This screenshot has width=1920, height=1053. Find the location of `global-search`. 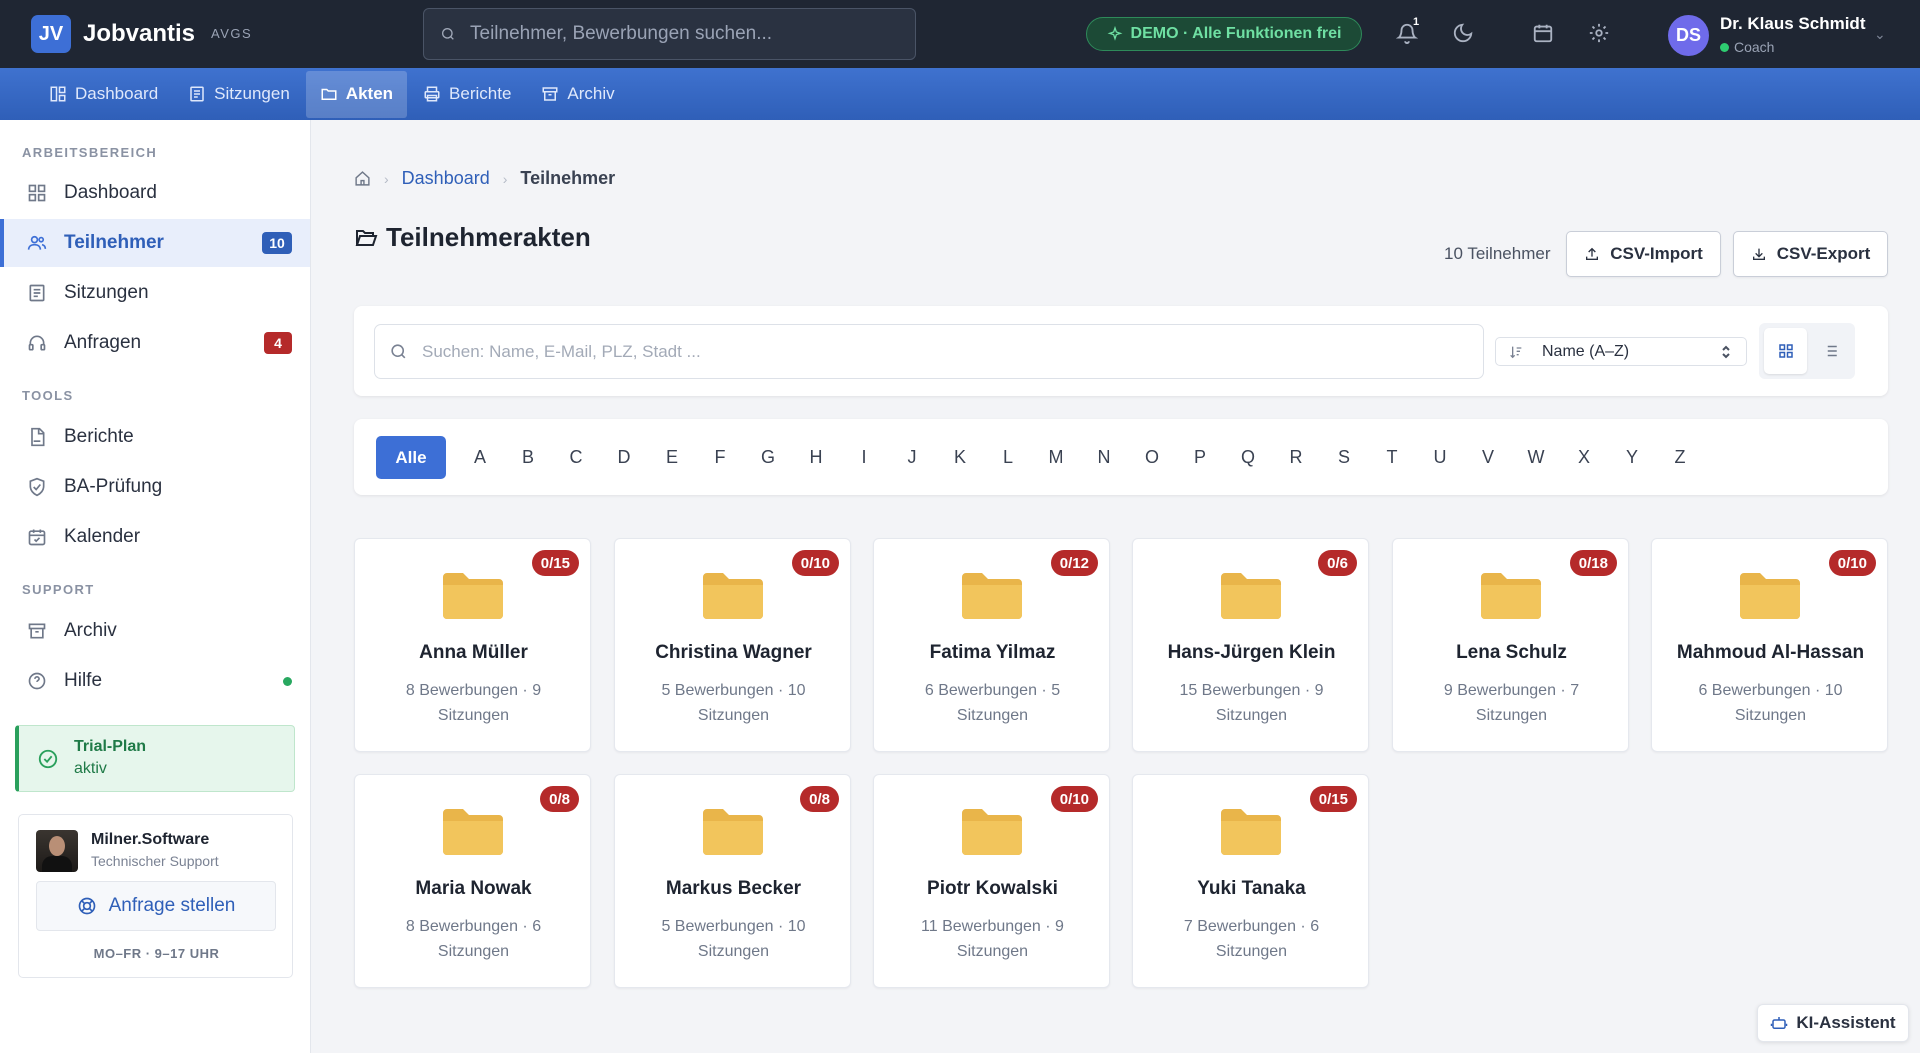

global-search is located at coordinates (669, 34).